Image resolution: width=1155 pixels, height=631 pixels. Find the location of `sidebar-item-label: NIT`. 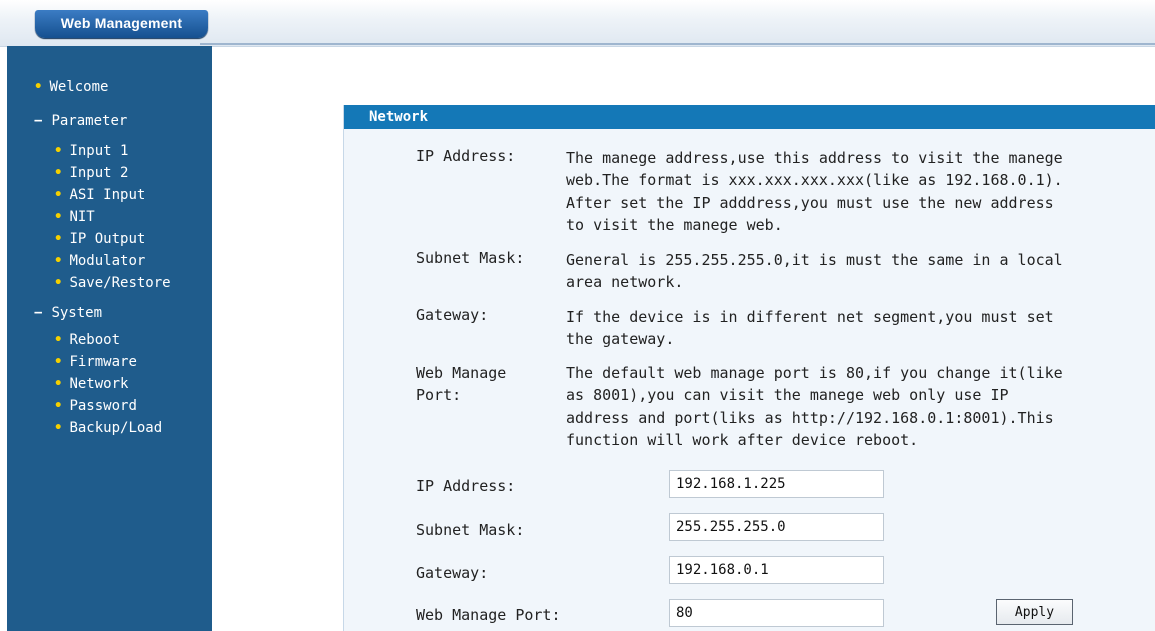

sidebar-item-label: NIT is located at coordinates (82, 217).